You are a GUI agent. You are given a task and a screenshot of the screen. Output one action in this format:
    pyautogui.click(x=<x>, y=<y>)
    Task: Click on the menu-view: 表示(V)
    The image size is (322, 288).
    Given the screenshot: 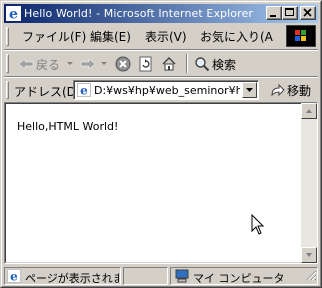 What is the action you would take?
    pyautogui.click(x=166, y=36)
    